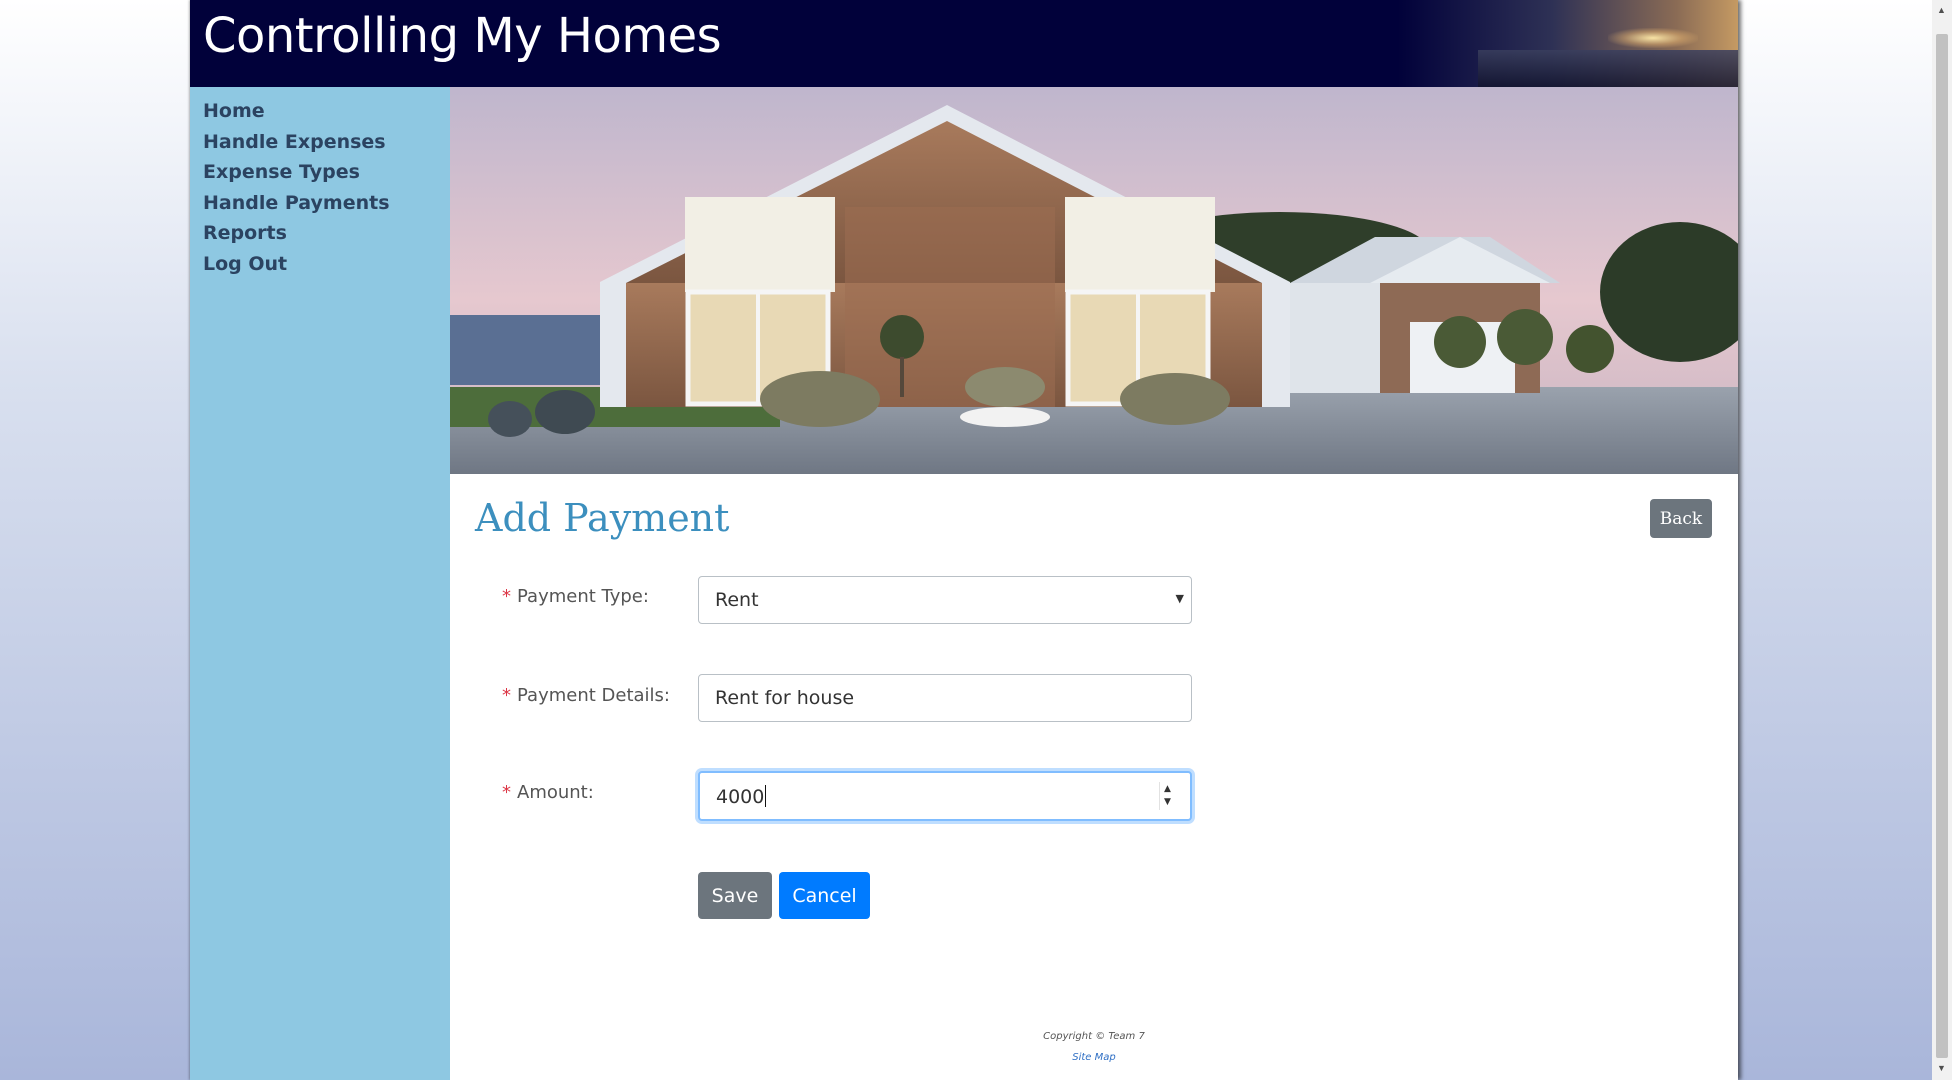 The width and height of the screenshot is (1952, 1080). Describe the element at coordinates (1179, 598) in the screenshot. I see `chevron-down-icon: ▼` at that location.